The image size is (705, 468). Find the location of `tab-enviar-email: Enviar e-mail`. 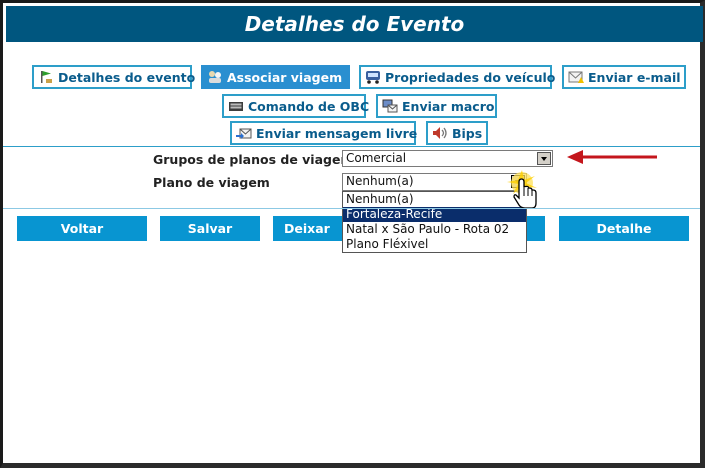

tab-enviar-email: Enviar e-mail is located at coordinates (624, 77).